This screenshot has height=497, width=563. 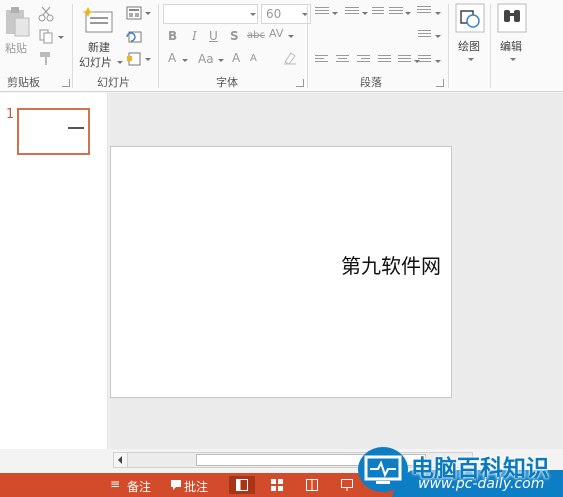 I want to click on font-name-box, so click(x=210, y=14).